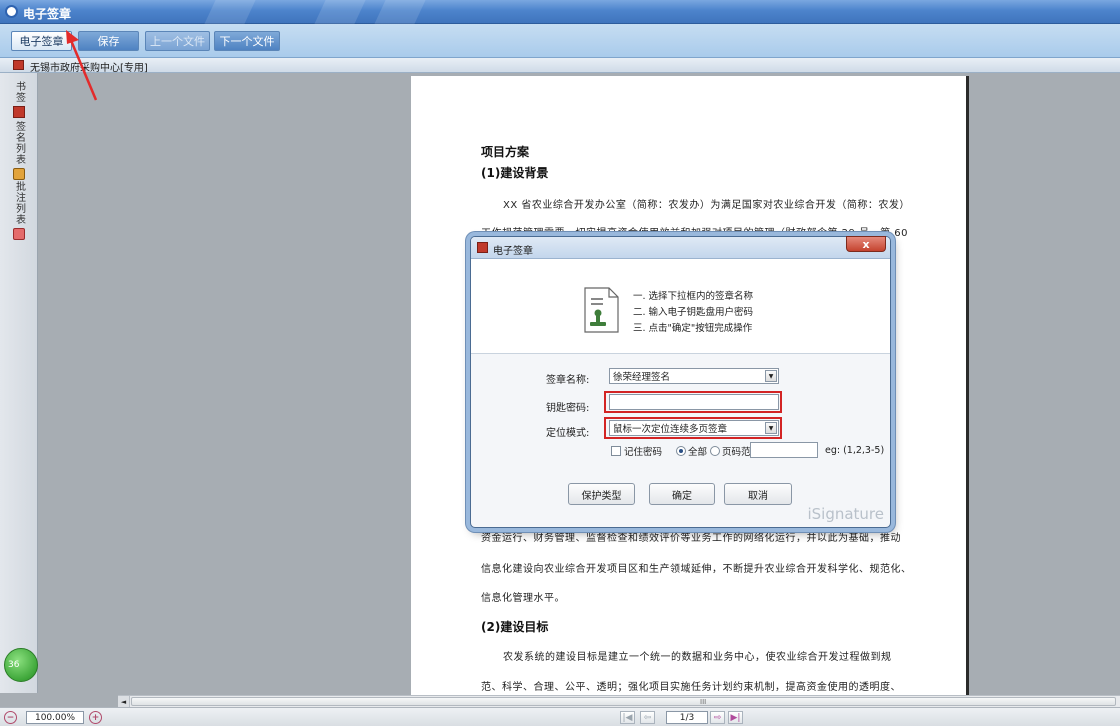 The image size is (1120, 726). I want to click on position-mode-value: 鼠标一次定位连续多页签章, so click(670, 429).